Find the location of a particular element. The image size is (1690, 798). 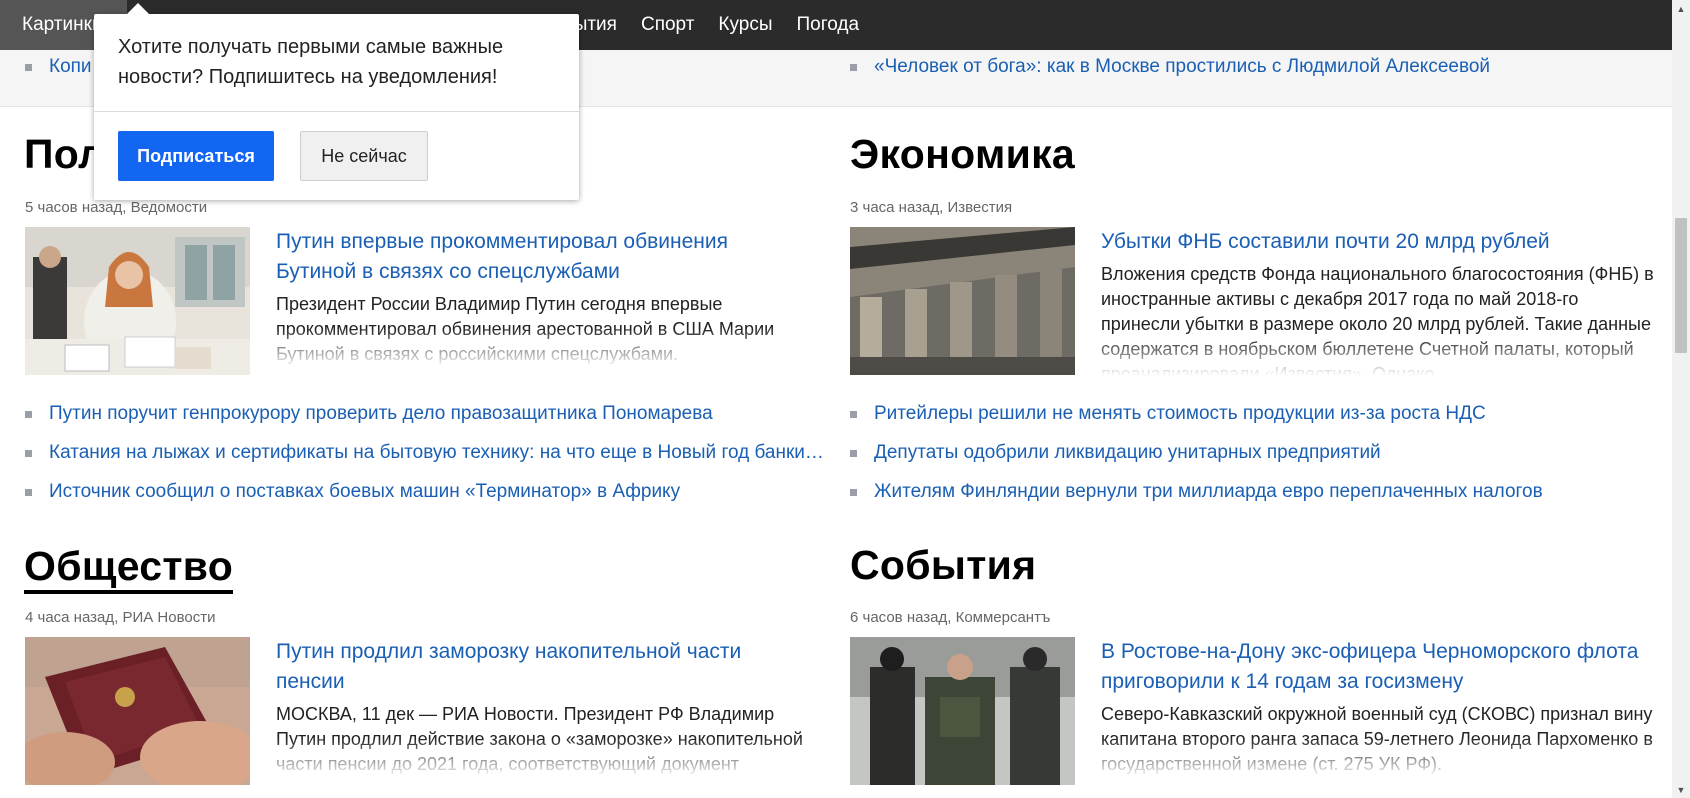

popup-divider is located at coordinates (336, 111).